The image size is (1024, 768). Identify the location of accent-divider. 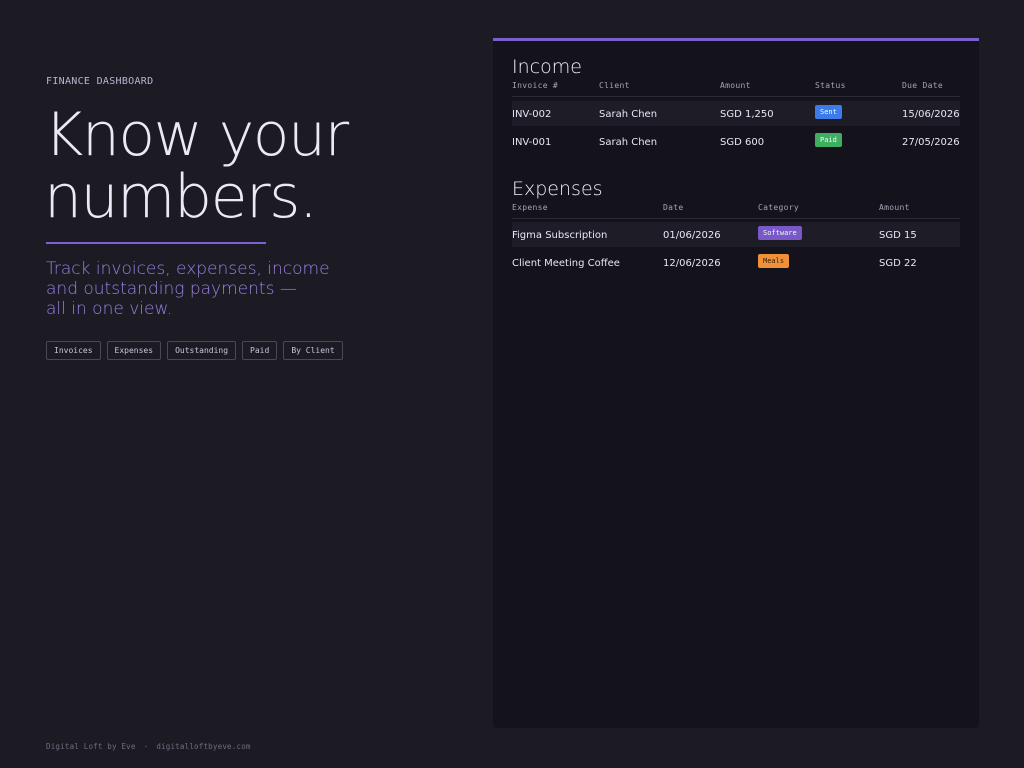
(156, 243).